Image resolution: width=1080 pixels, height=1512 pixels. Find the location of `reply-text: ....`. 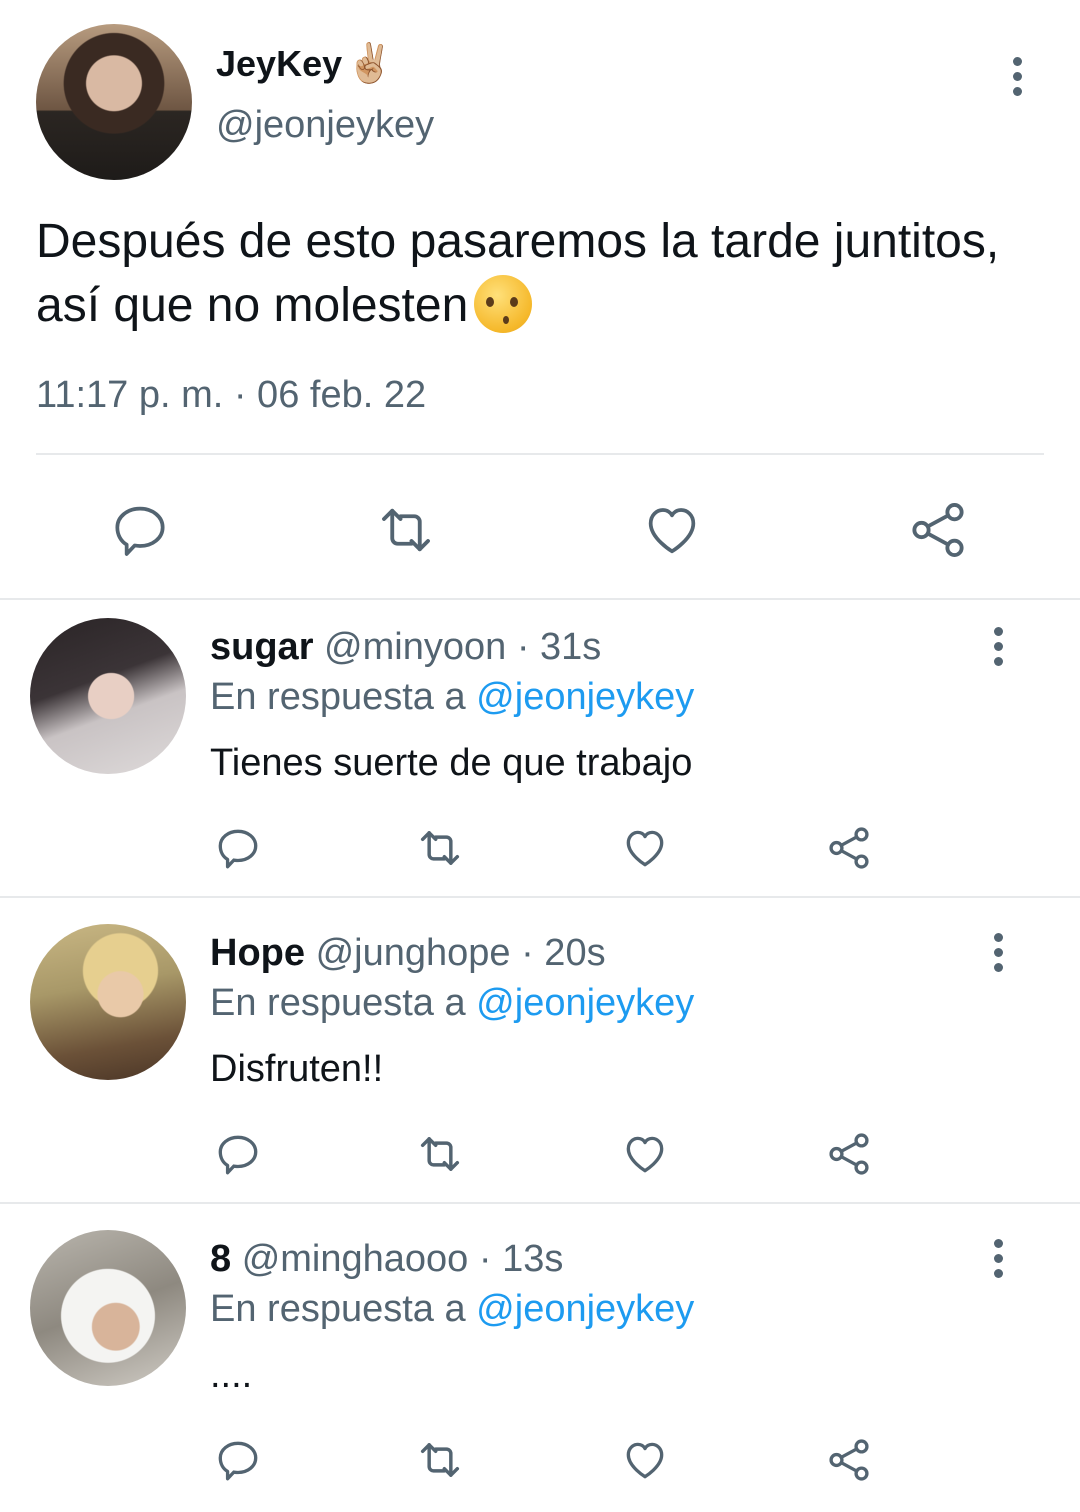

reply-text: .... is located at coordinates (231, 1375).